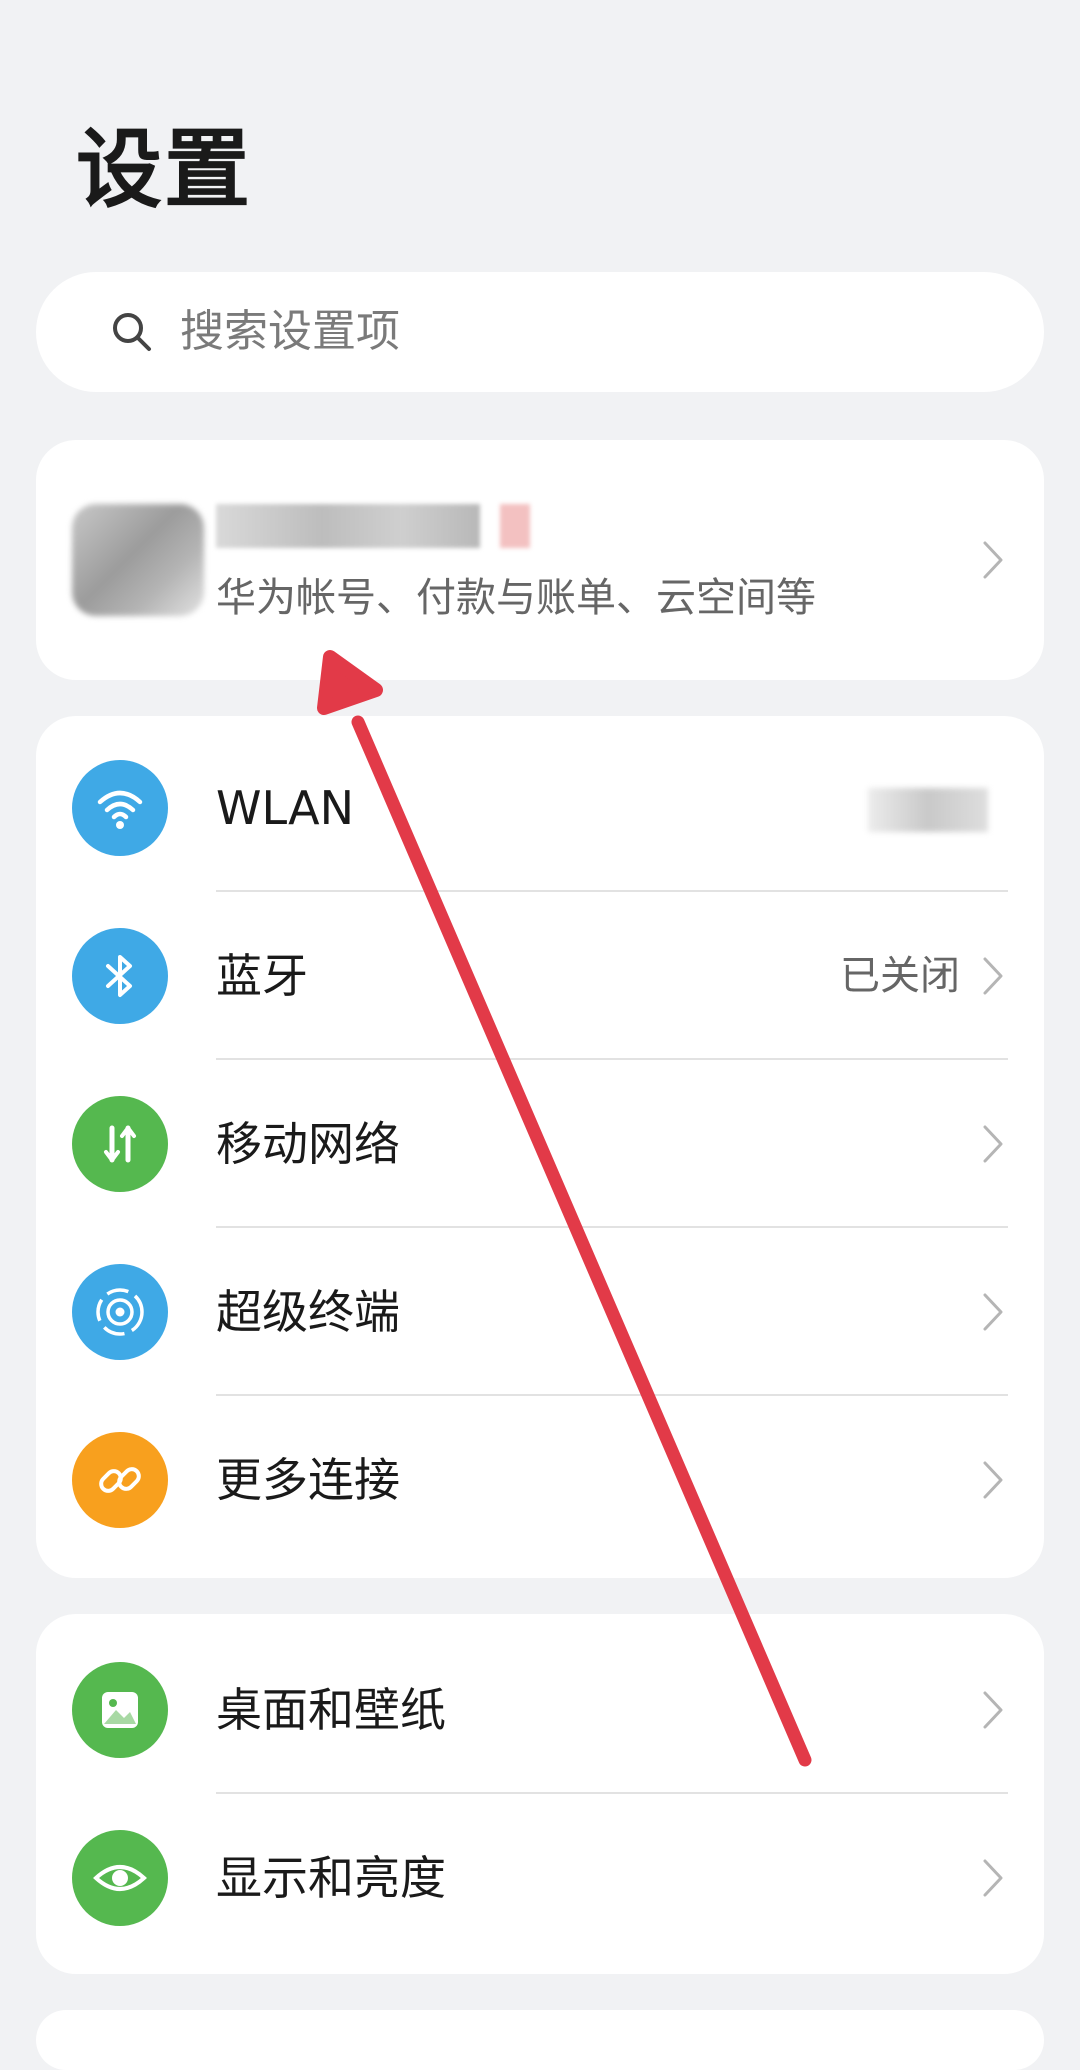 The width and height of the screenshot is (1080, 2070). What do you see at coordinates (262, 976) in the screenshot?
I see `settings-item-label: 蓝牙` at bounding box center [262, 976].